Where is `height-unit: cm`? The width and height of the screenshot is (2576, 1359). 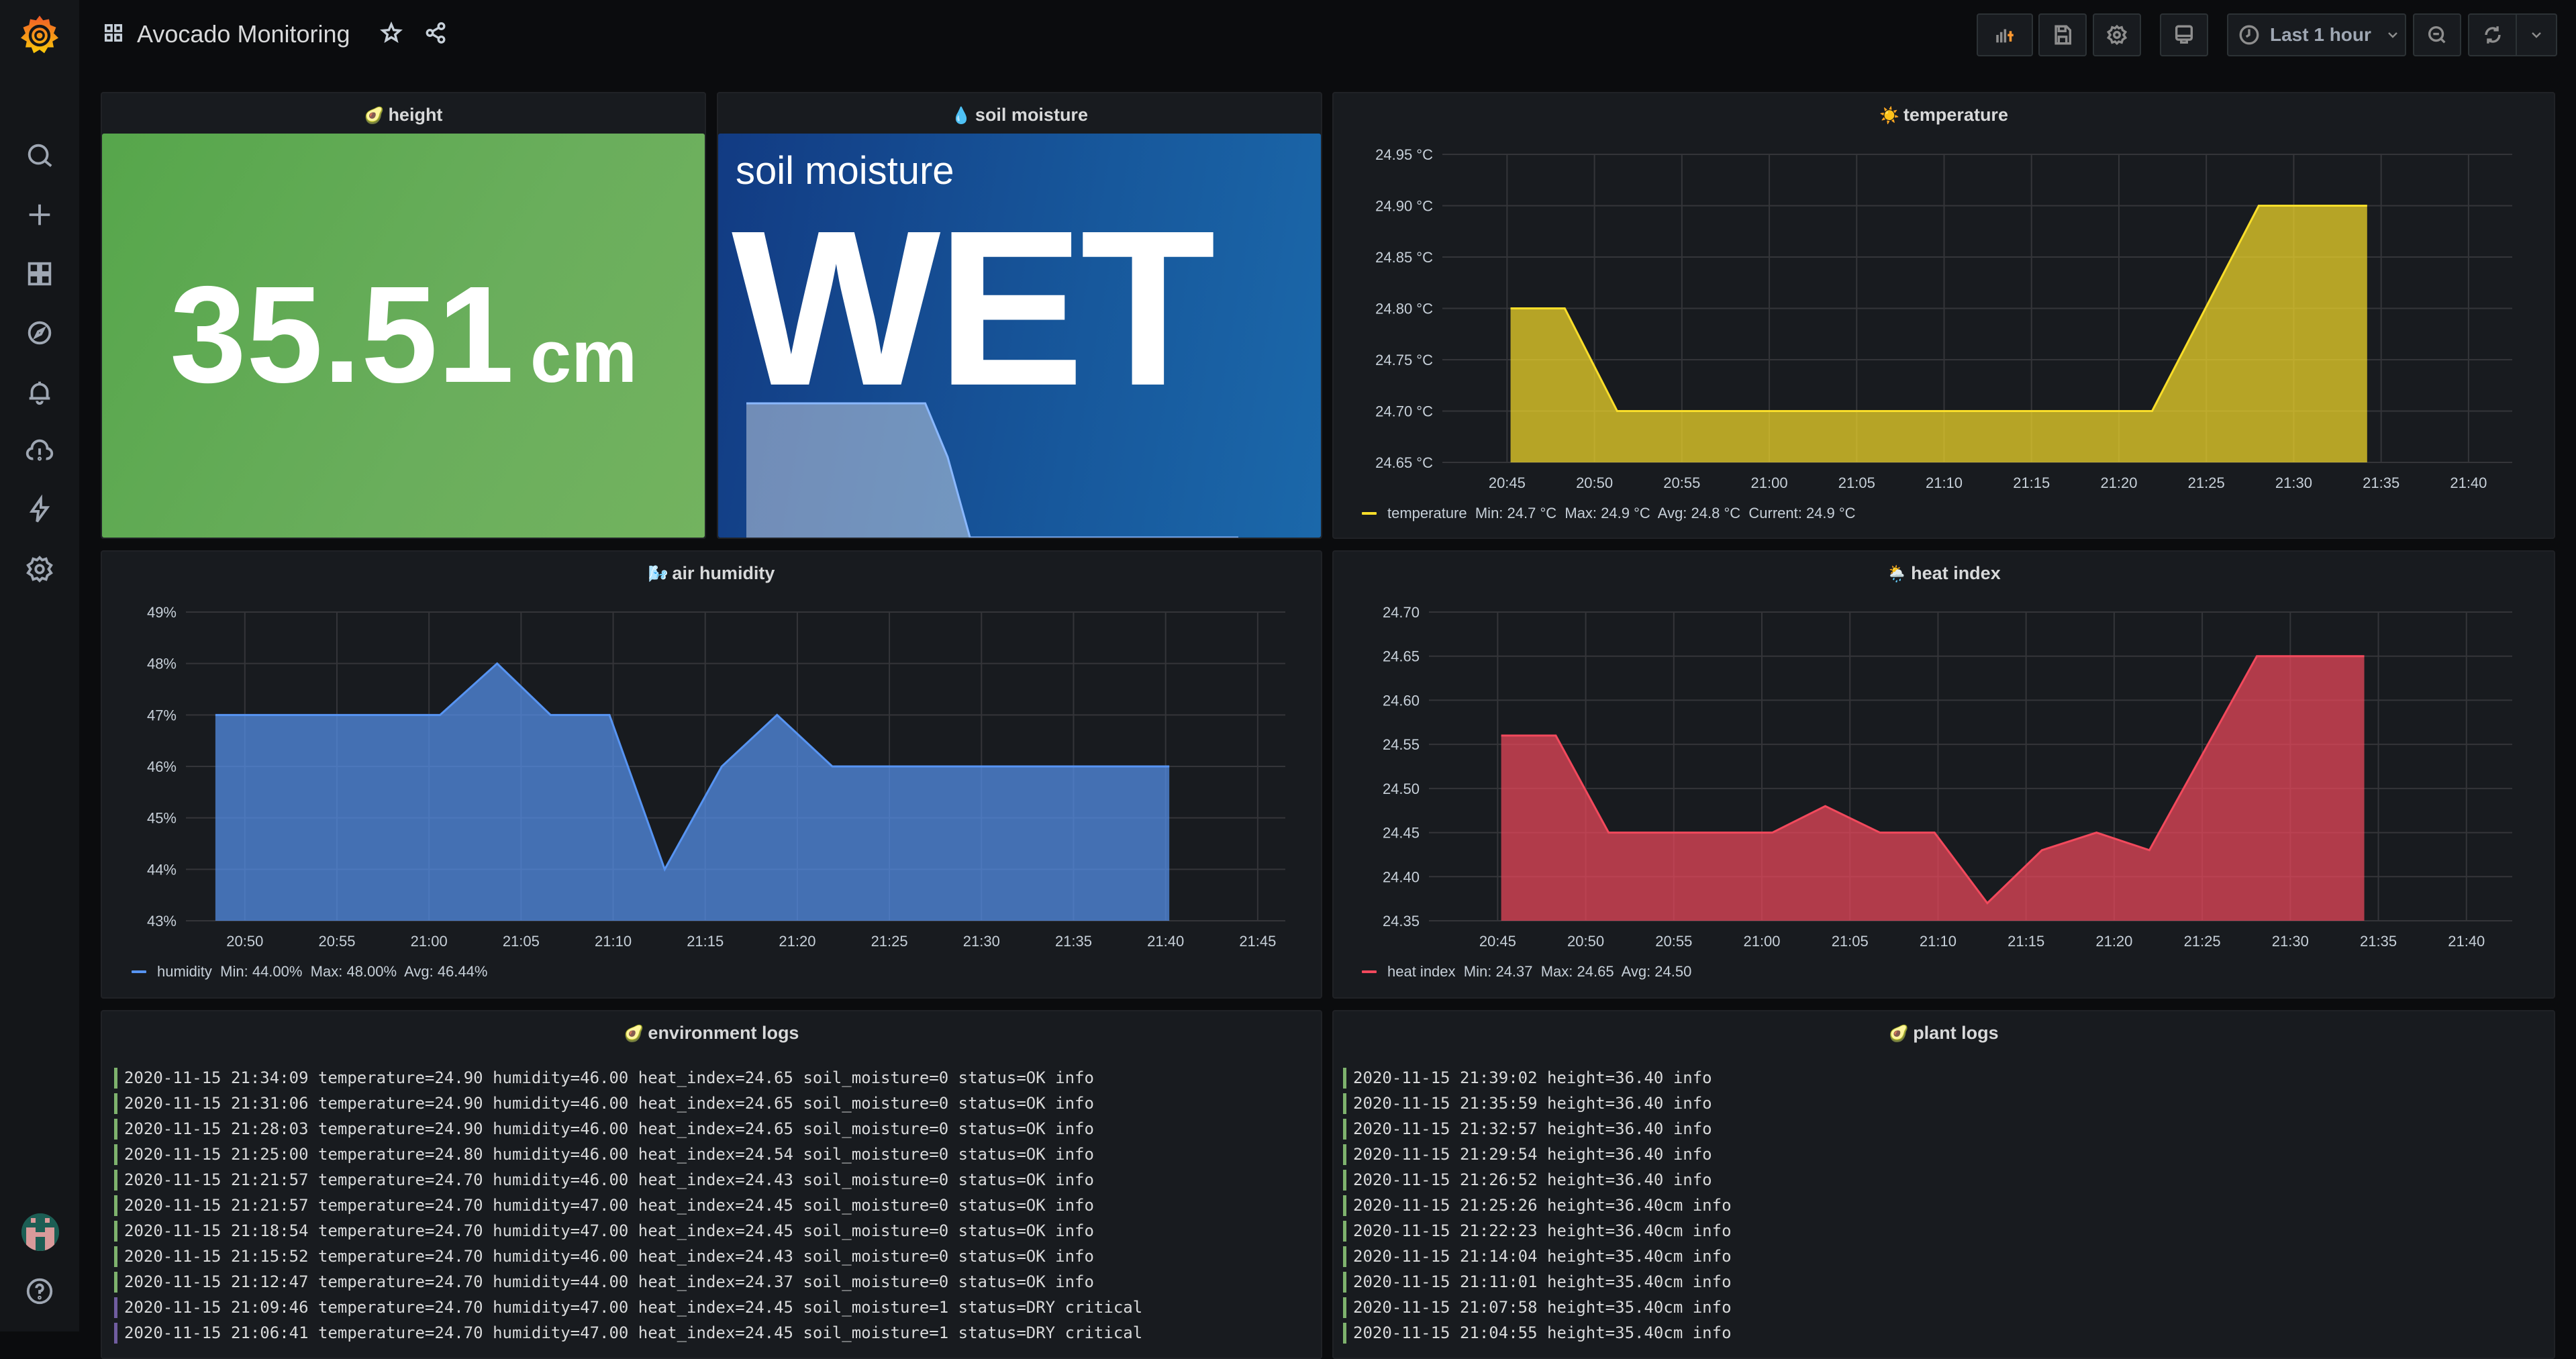
height-unit: cm is located at coordinates (583, 356).